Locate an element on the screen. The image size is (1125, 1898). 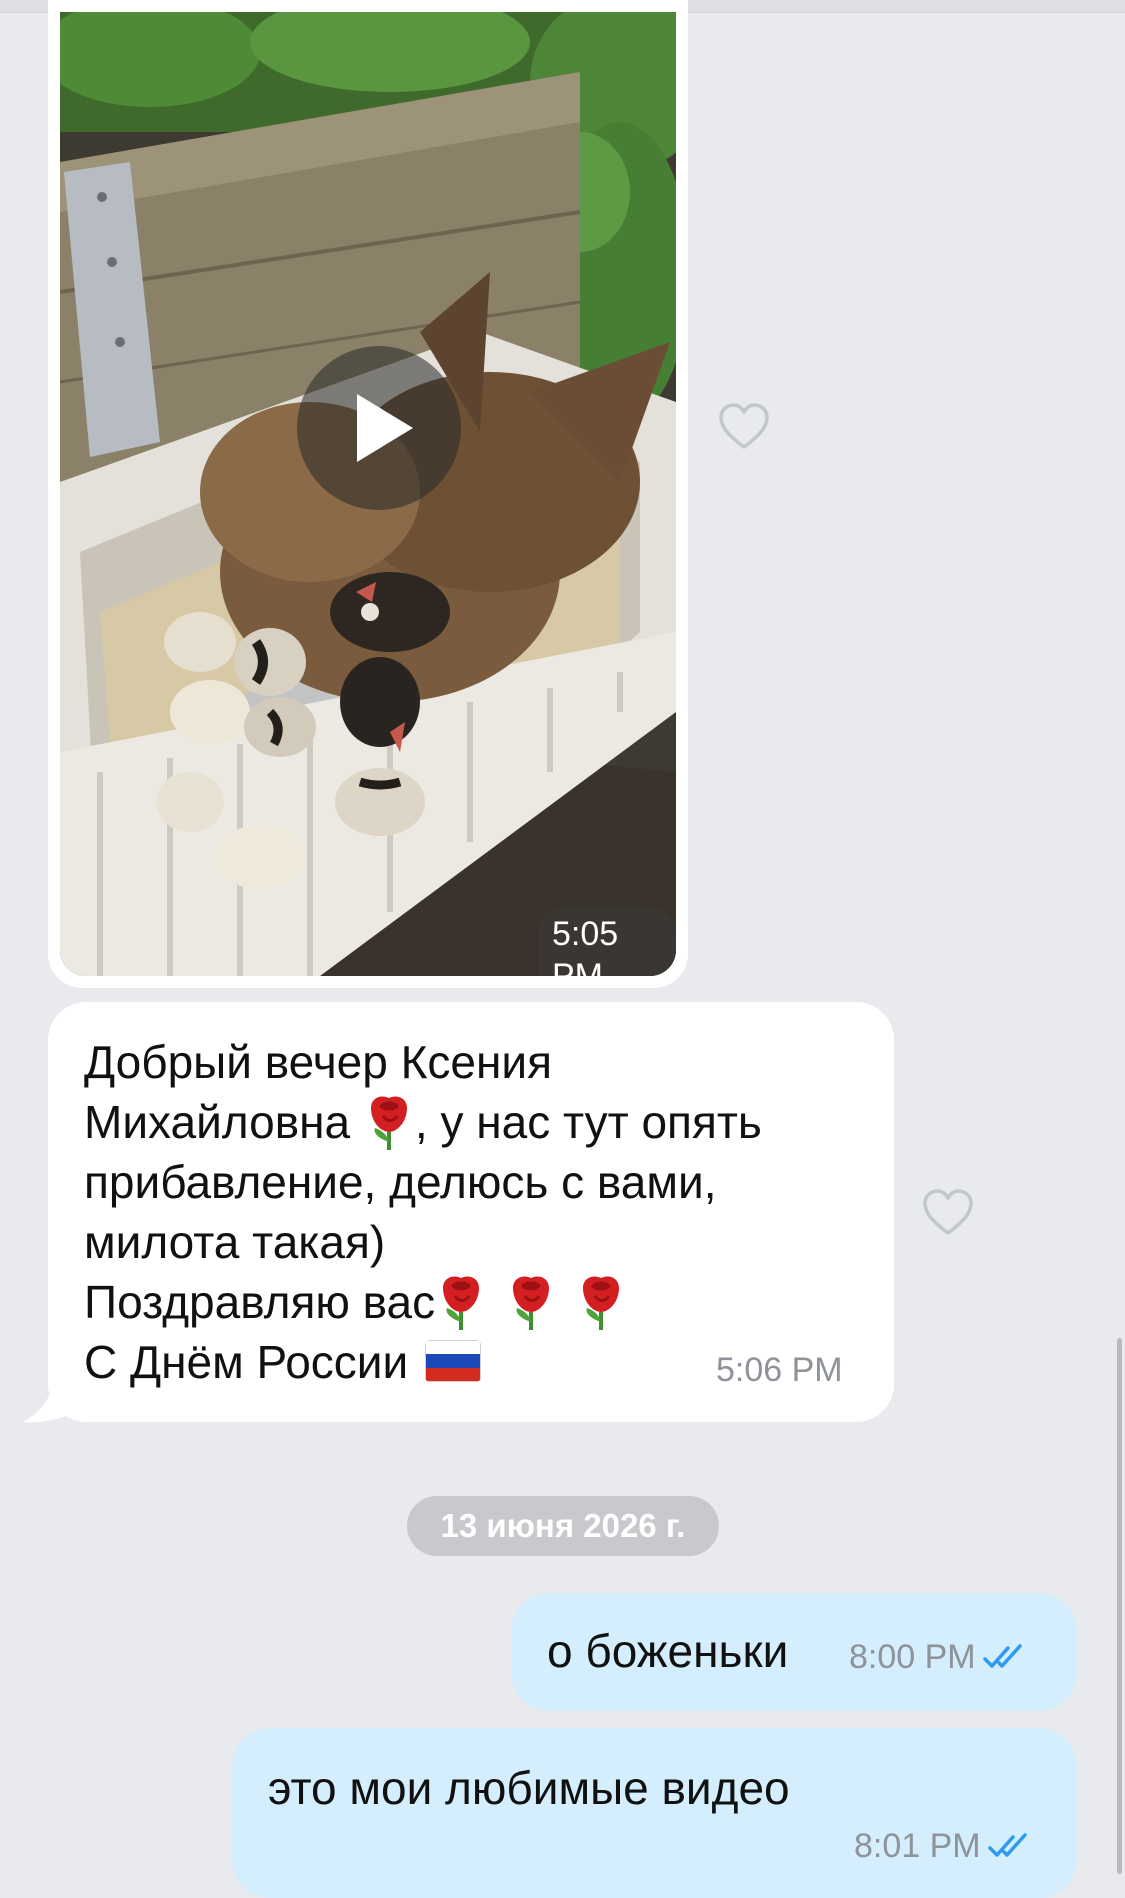
message-line-part: Михайловна is located at coordinates (217, 1122).